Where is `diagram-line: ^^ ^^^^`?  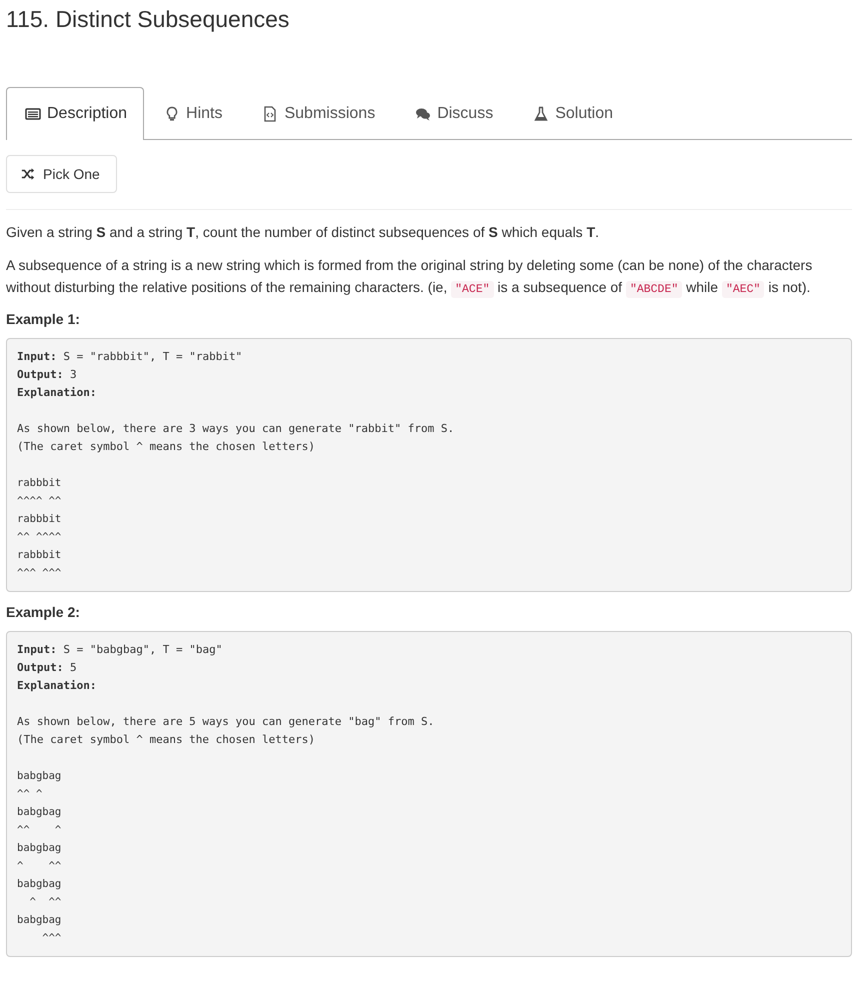
diagram-line: ^^ ^^^^ is located at coordinates (39, 537).